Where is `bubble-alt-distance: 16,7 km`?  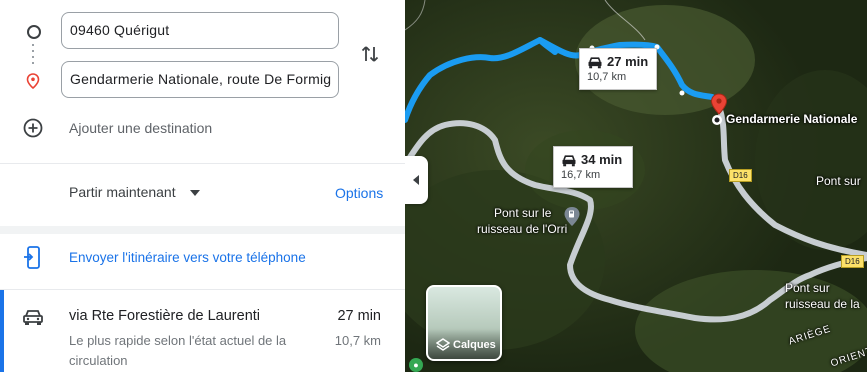 bubble-alt-distance: 16,7 km is located at coordinates (581, 175).